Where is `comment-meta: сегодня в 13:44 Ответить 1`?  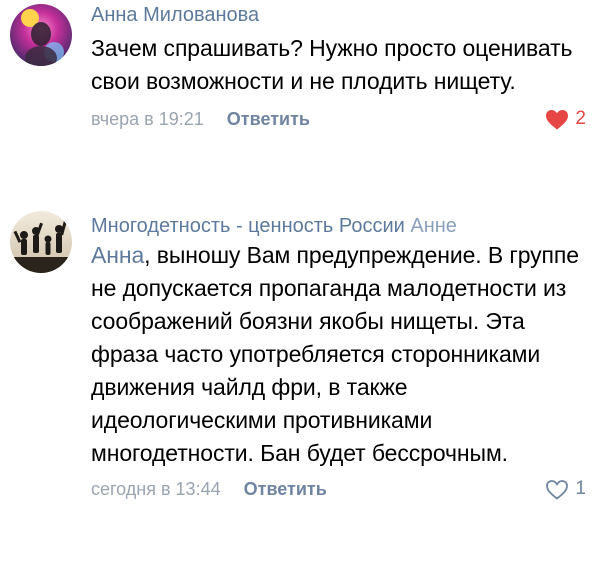 comment-meta: сегодня в 13:44 Ответить 1 is located at coordinates (341, 489).